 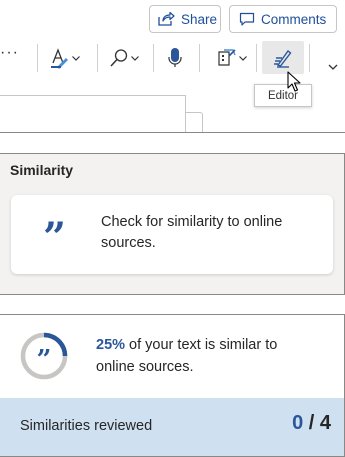 I want to click on editor-tooltip: Editor, so click(x=283, y=95).